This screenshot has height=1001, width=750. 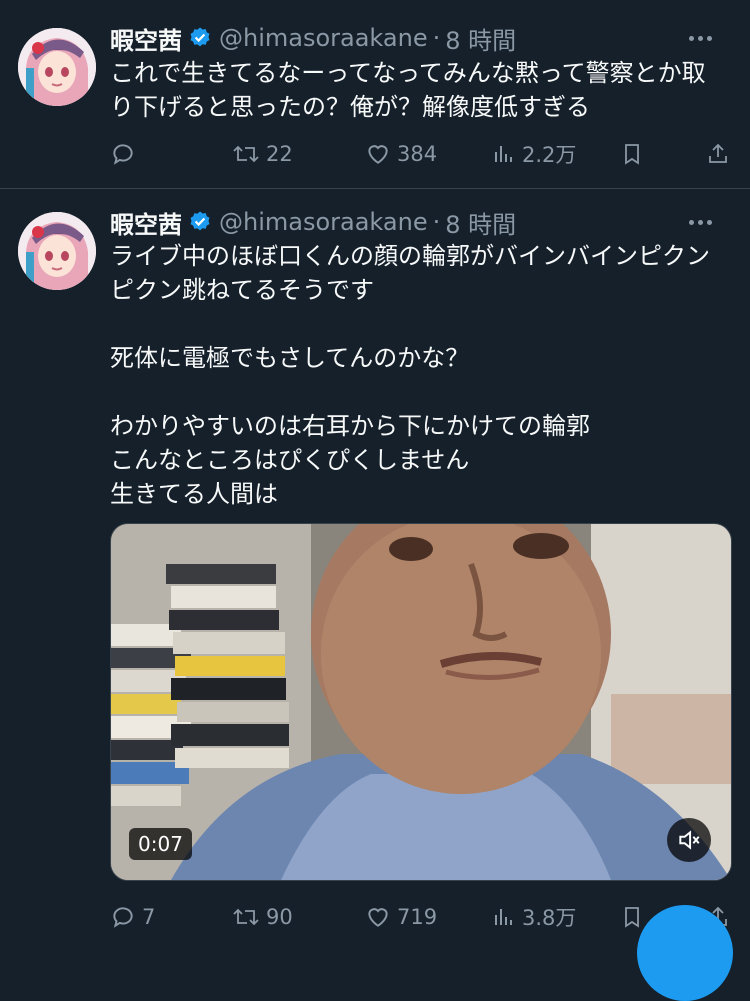 I want to click on tweet-actions: 7 90 719 3.8万, so click(x=420, y=917).